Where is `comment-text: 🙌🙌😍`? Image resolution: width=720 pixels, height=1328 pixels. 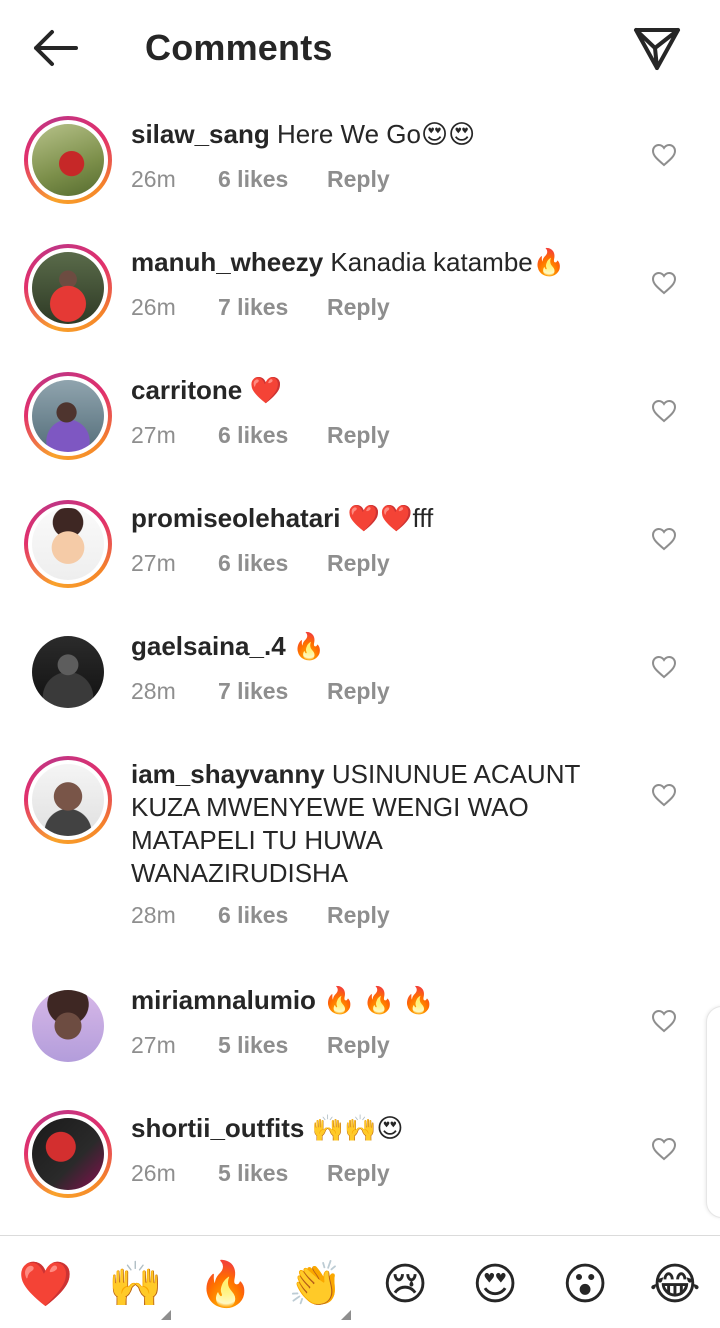 comment-text: 🙌🙌😍 is located at coordinates (354, 1128).